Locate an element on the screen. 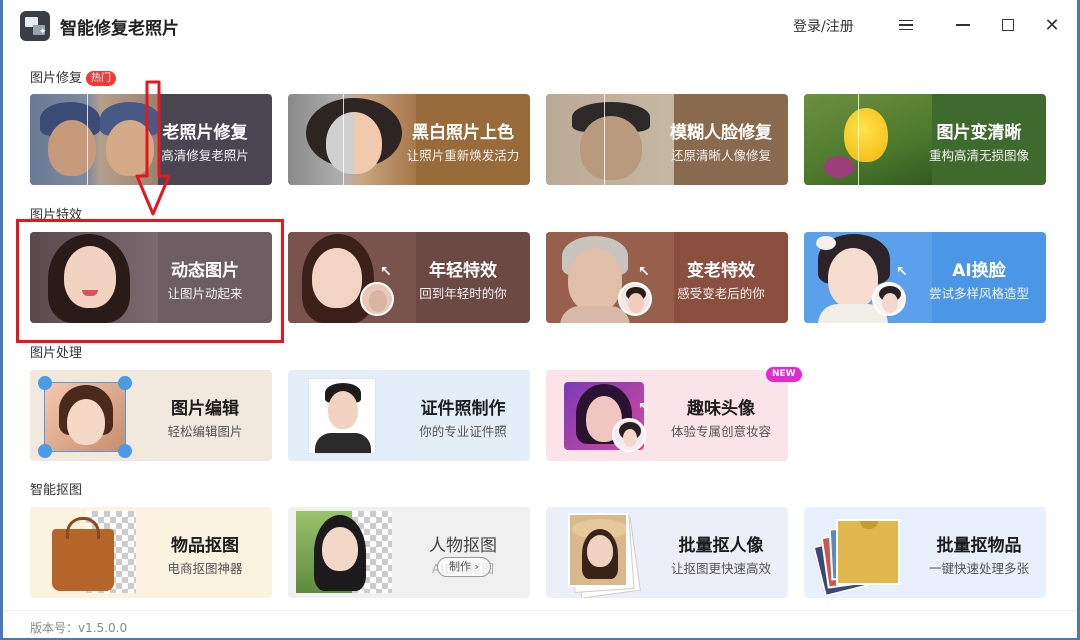 The image size is (1080, 640). card-subtitle: 电商抠图神器 is located at coordinates (205, 568).